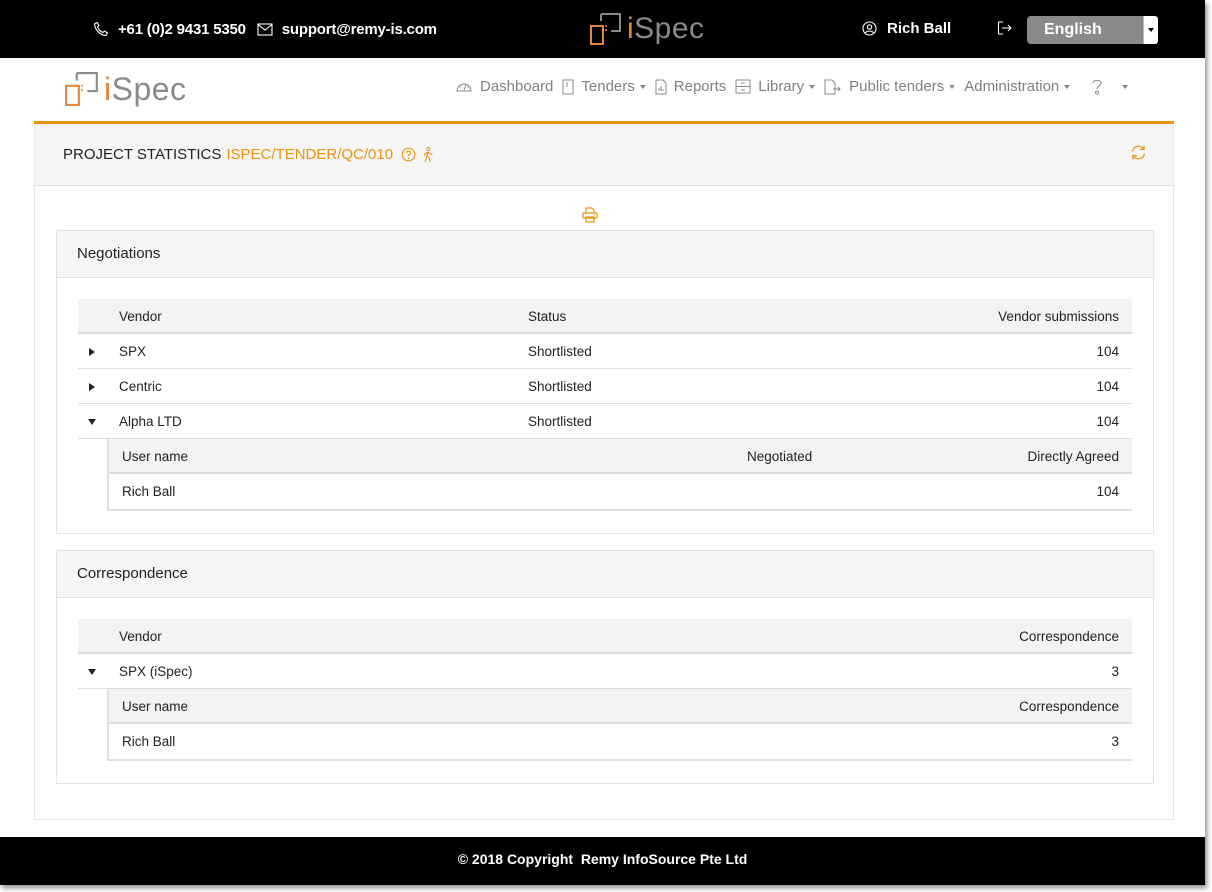 Image resolution: width=1212 pixels, height=892 pixels. I want to click on directly-agreed-value: 104, so click(1107, 491).